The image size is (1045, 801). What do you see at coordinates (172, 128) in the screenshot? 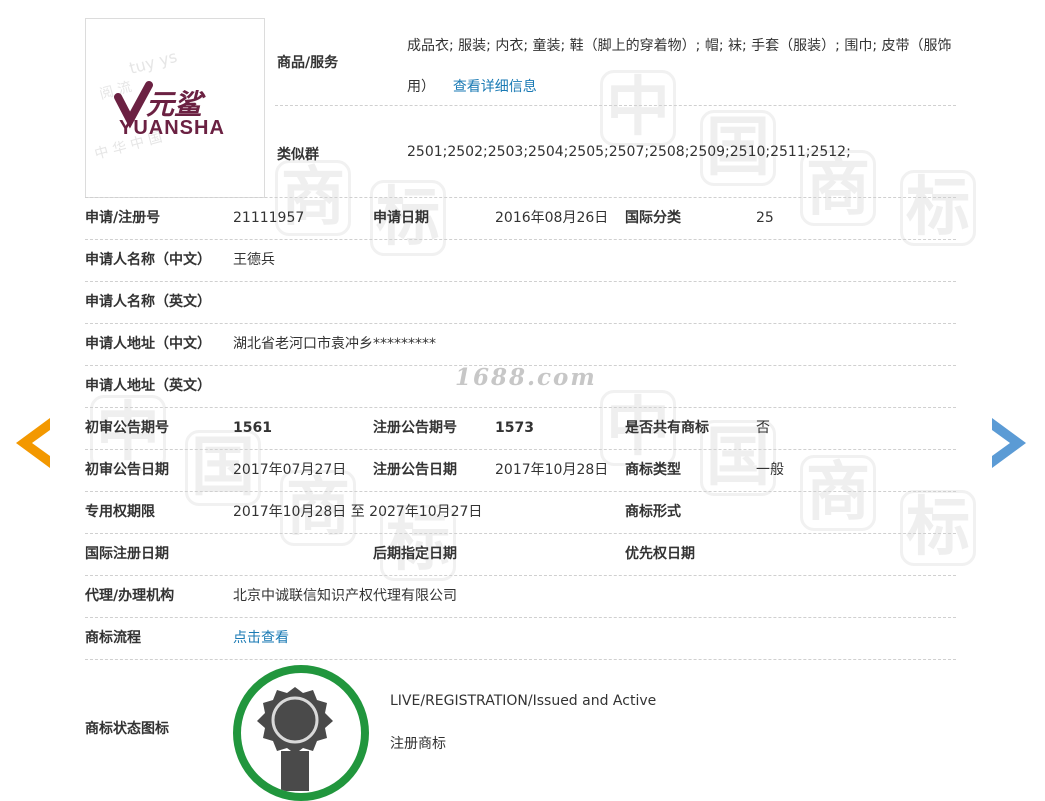
I see `svg-text: YUANSHA` at bounding box center [172, 128].